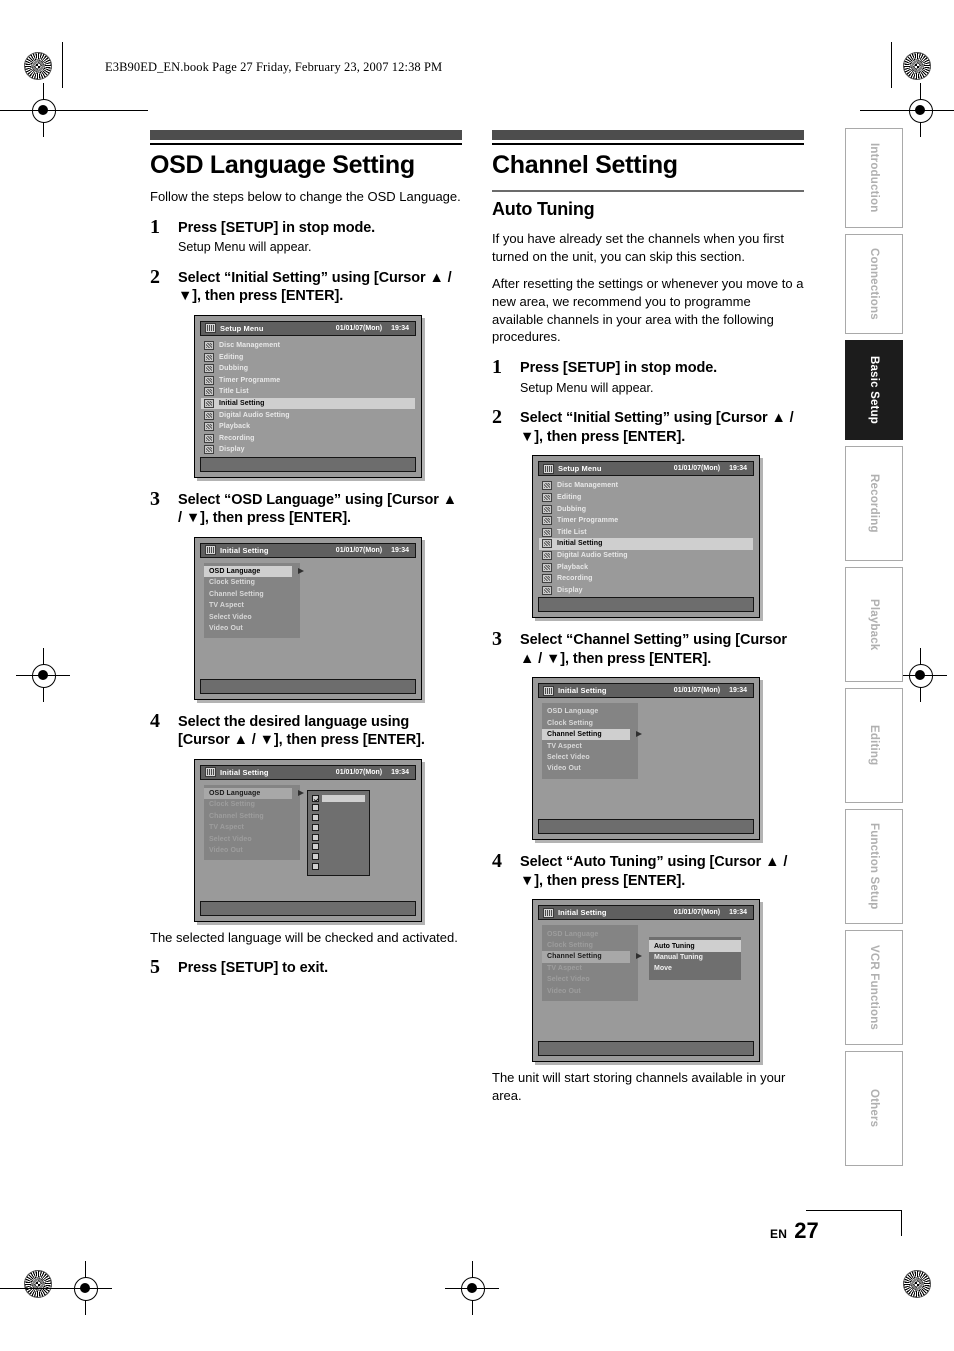 This screenshot has height=1351, width=954. What do you see at coordinates (585, 165) in the screenshot?
I see `page-title-channel-setting: Channel Setting` at bounding box center [585, 165].